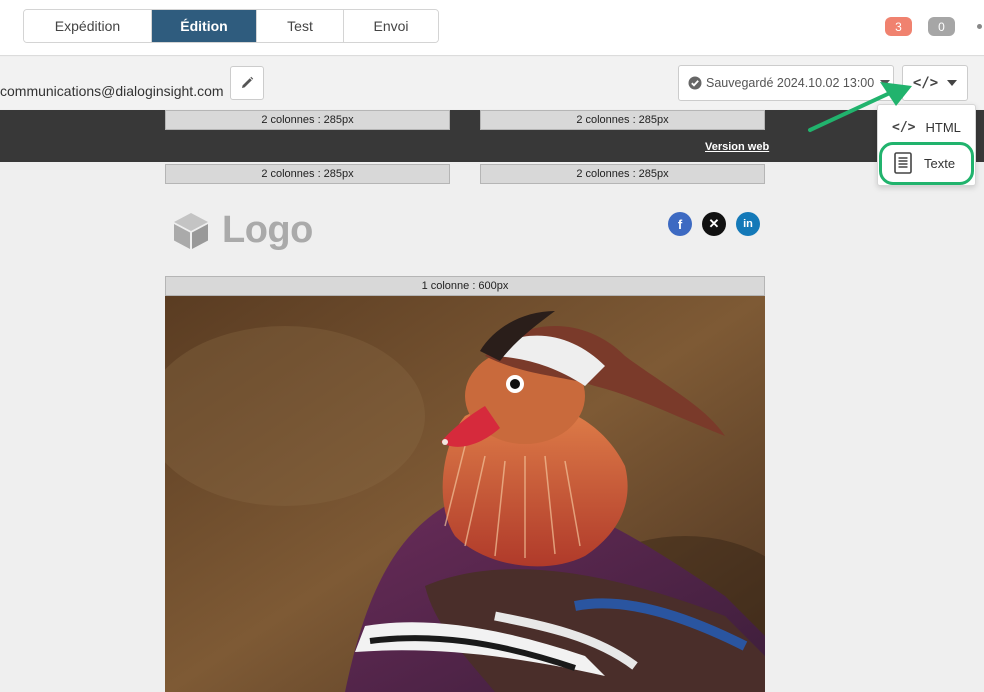  Describe the element at coordinates (737, 147) in the screenshot. I see `version-web-link: Version web` at that location.